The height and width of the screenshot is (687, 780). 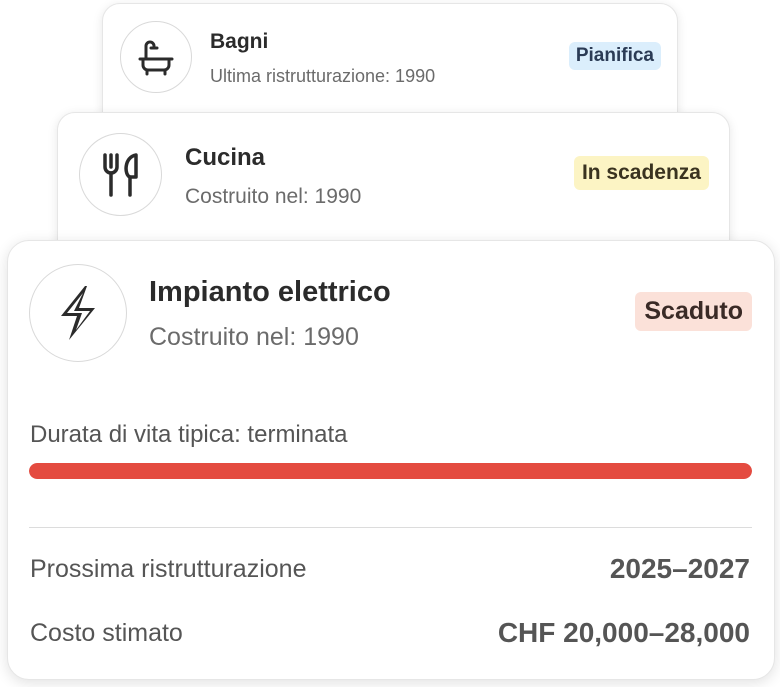 I want to click on fork-knife-icon, so click(x=120, y=174).